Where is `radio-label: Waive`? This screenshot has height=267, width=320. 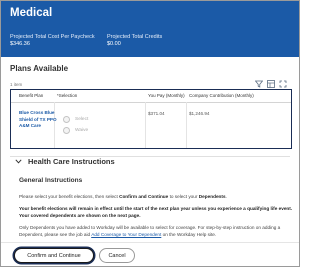 radio-label: Waive is located at coordinates (82, 130).